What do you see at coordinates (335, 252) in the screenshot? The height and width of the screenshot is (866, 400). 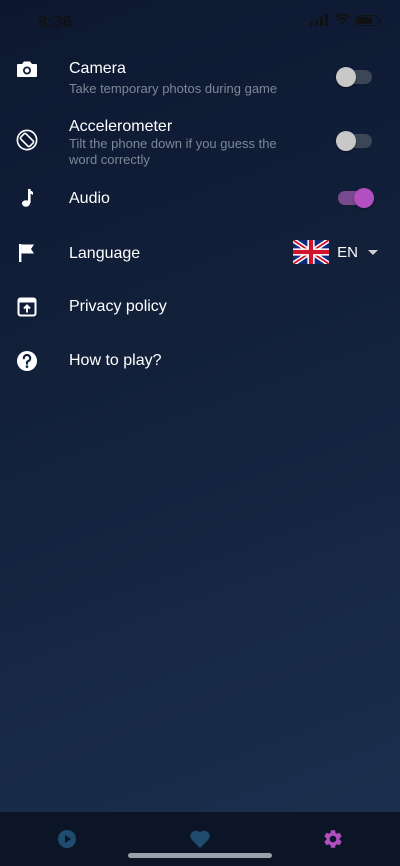 I see `language-select: EN` at bounding box center [335, 252].